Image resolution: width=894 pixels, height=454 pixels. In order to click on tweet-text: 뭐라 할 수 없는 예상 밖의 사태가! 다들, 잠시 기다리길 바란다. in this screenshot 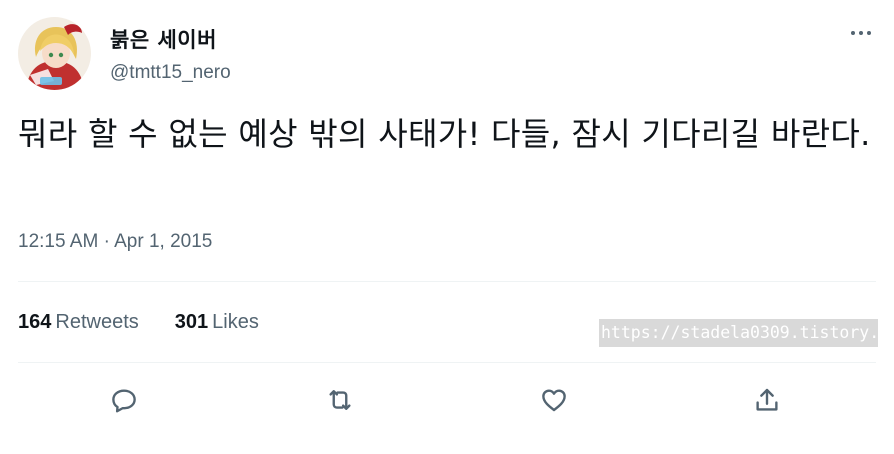, I will do `click(444, 134)`.